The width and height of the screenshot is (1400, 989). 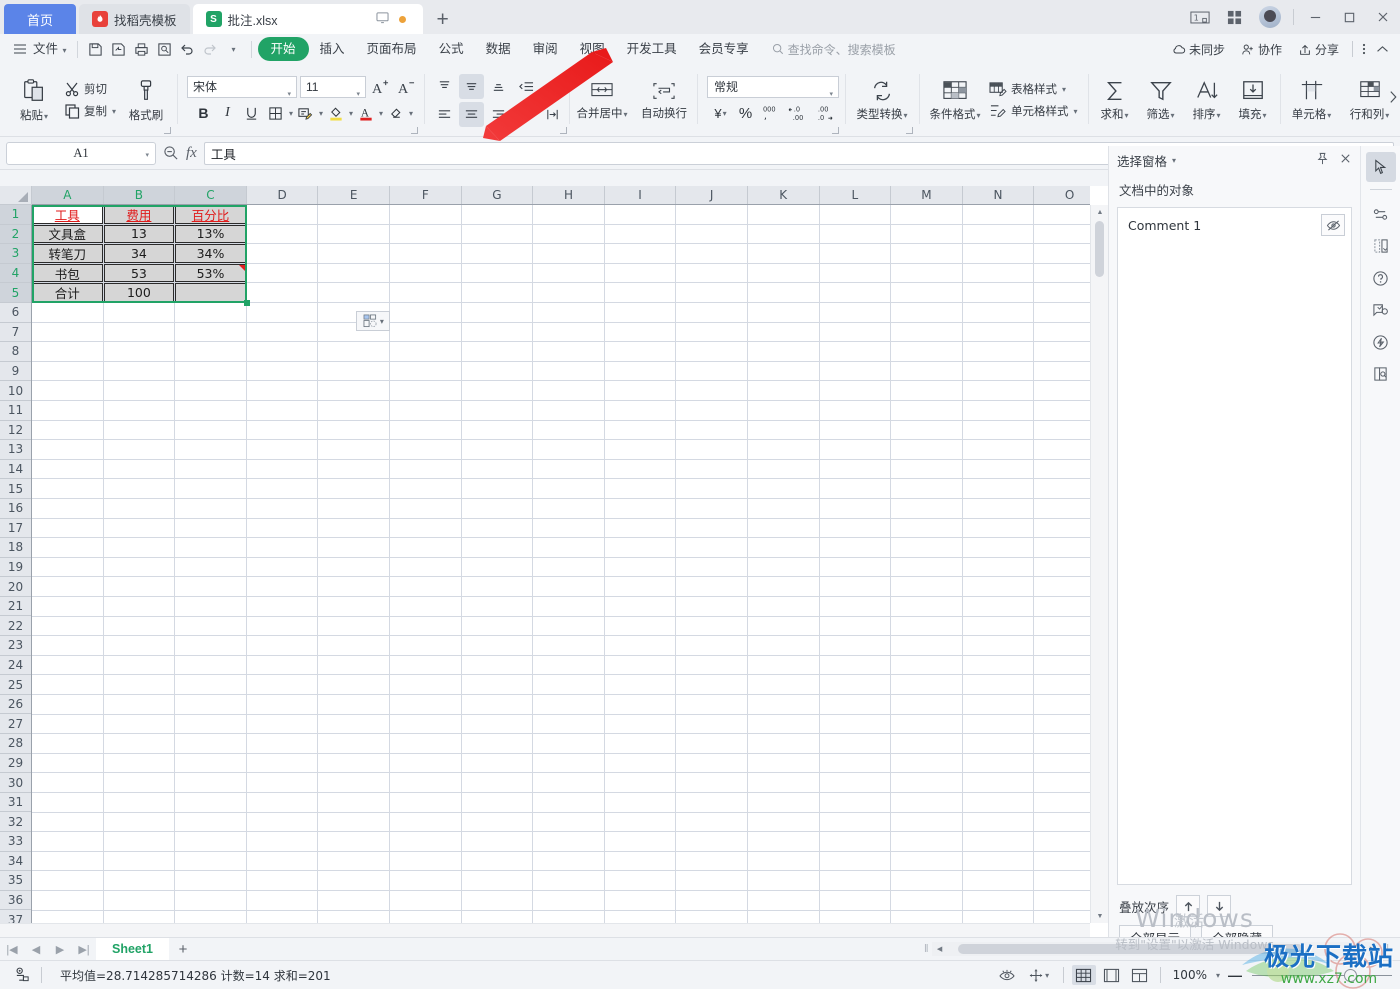 What do you see at coordinates (15, 744) in the screenshot?
I see `row-header-28: 28` at bounding box center [15, 744].